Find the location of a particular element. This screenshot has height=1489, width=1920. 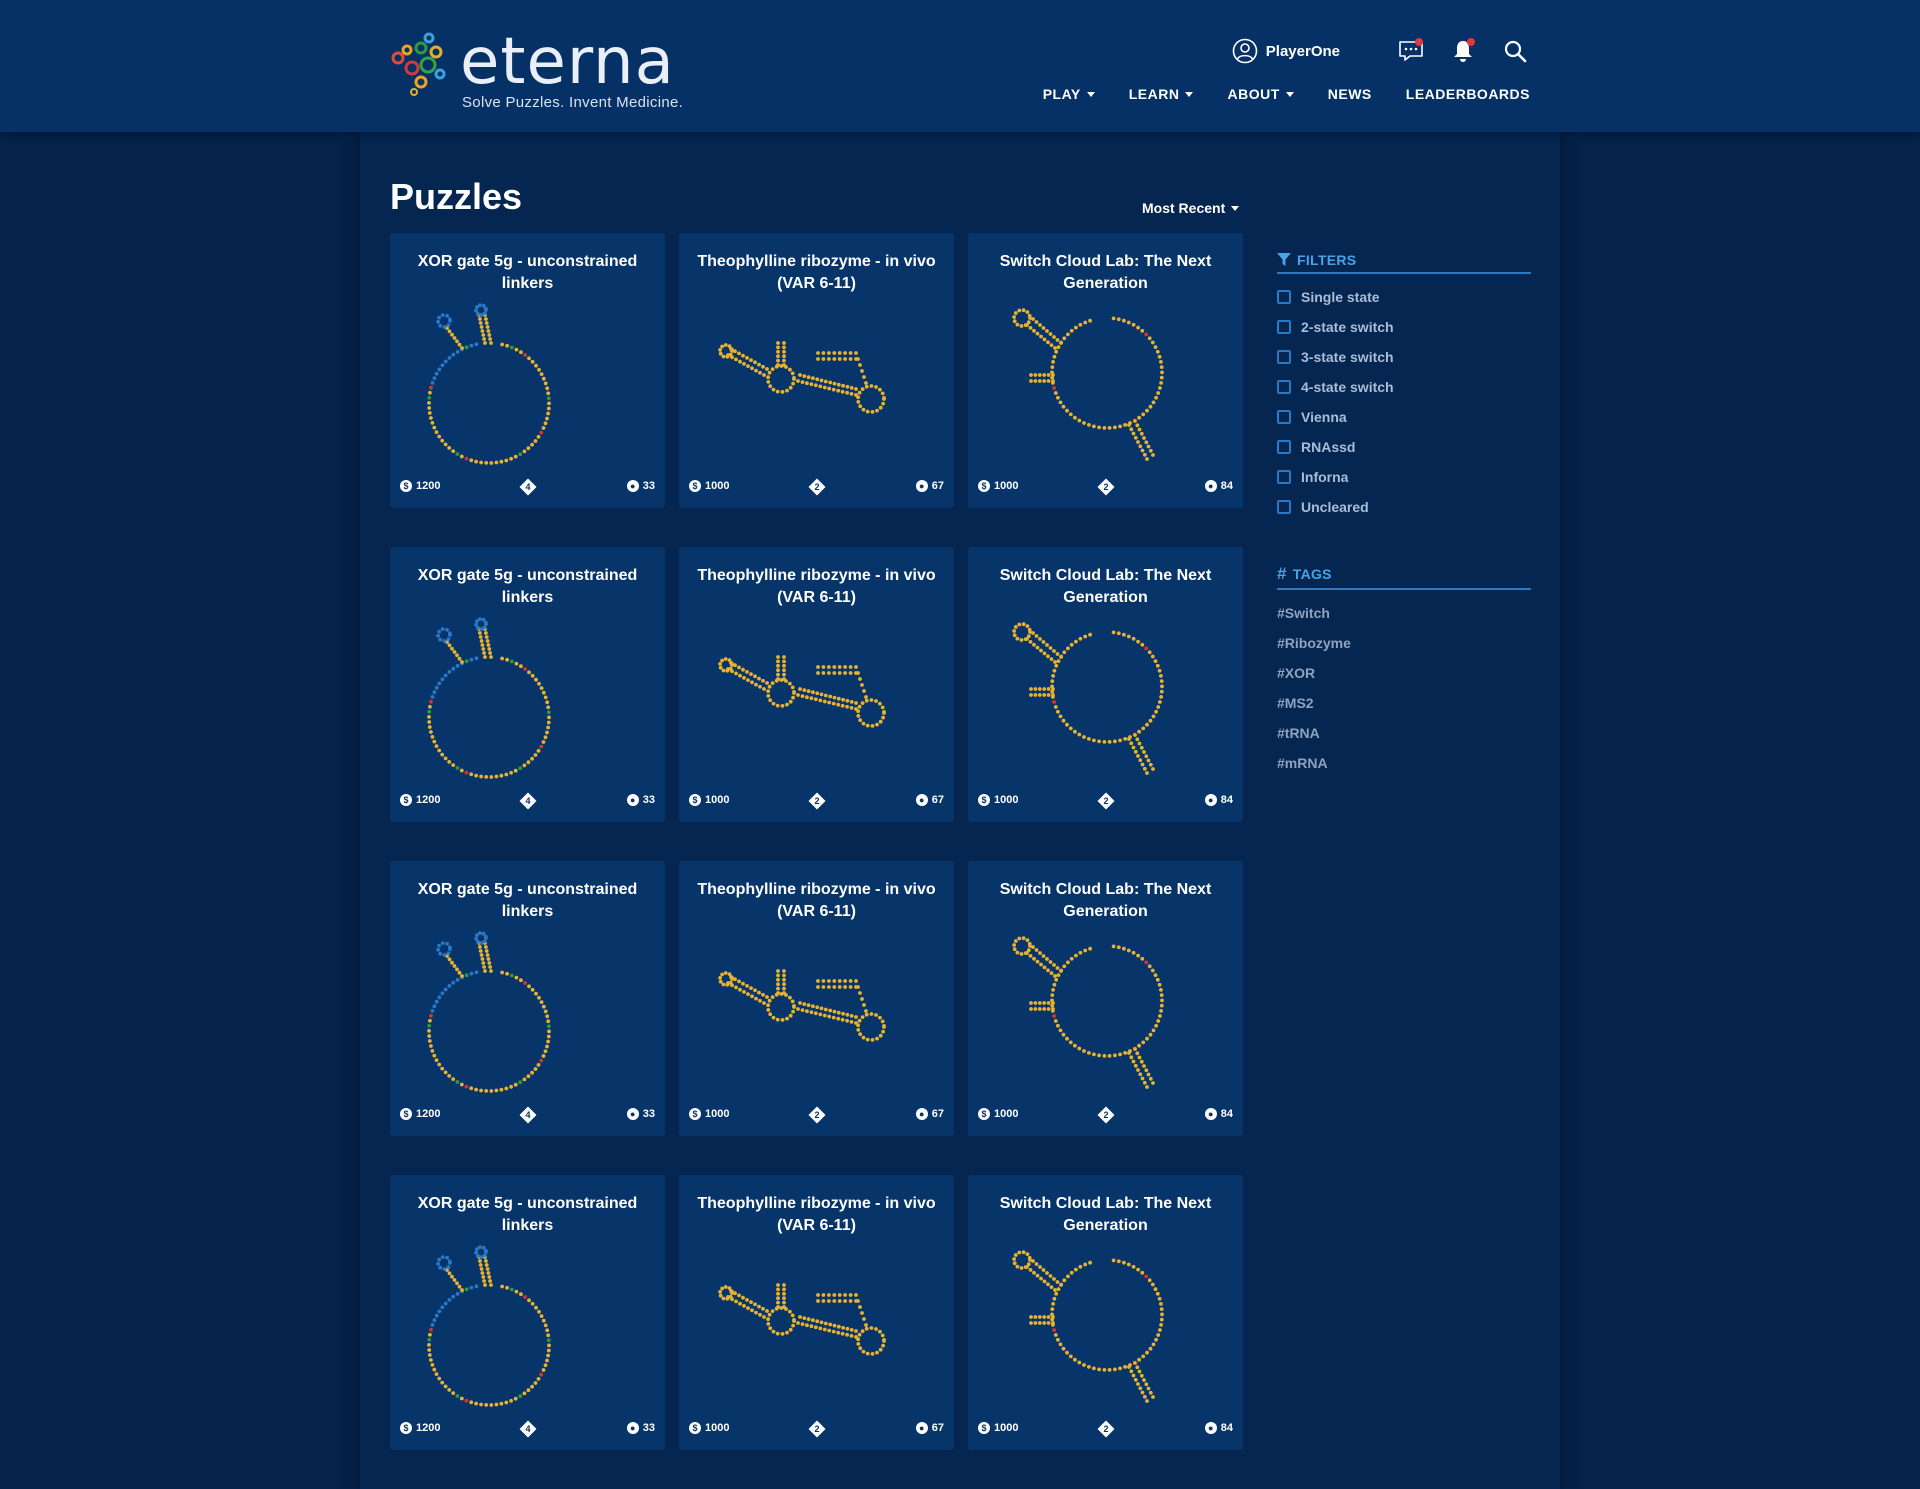

chat-button is located at coordinates (1411, 51).